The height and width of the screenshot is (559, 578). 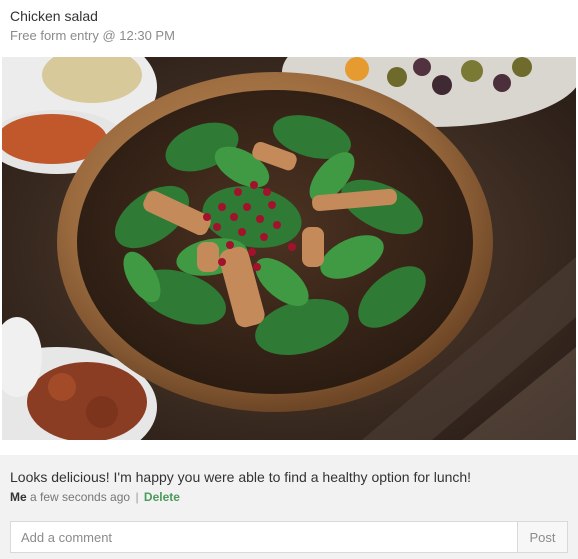 What do you see at coordinates (92, 35) in the screenshot?
I see `entry-subtitle: Free form entry @ 12:30 PM` at bounding box center [92, 35].